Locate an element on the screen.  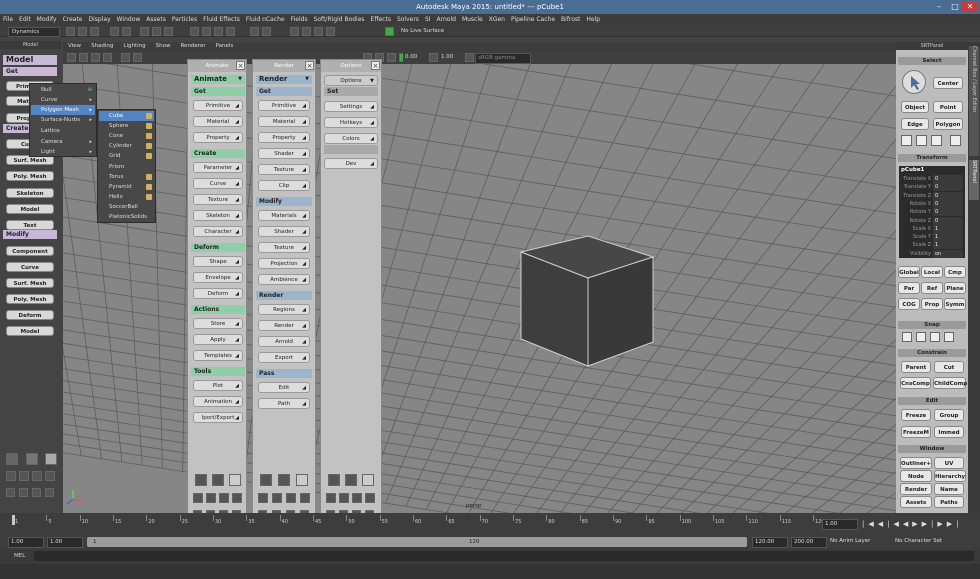
render-mode-select: Render ▼ is located at coordinates (284, 79).